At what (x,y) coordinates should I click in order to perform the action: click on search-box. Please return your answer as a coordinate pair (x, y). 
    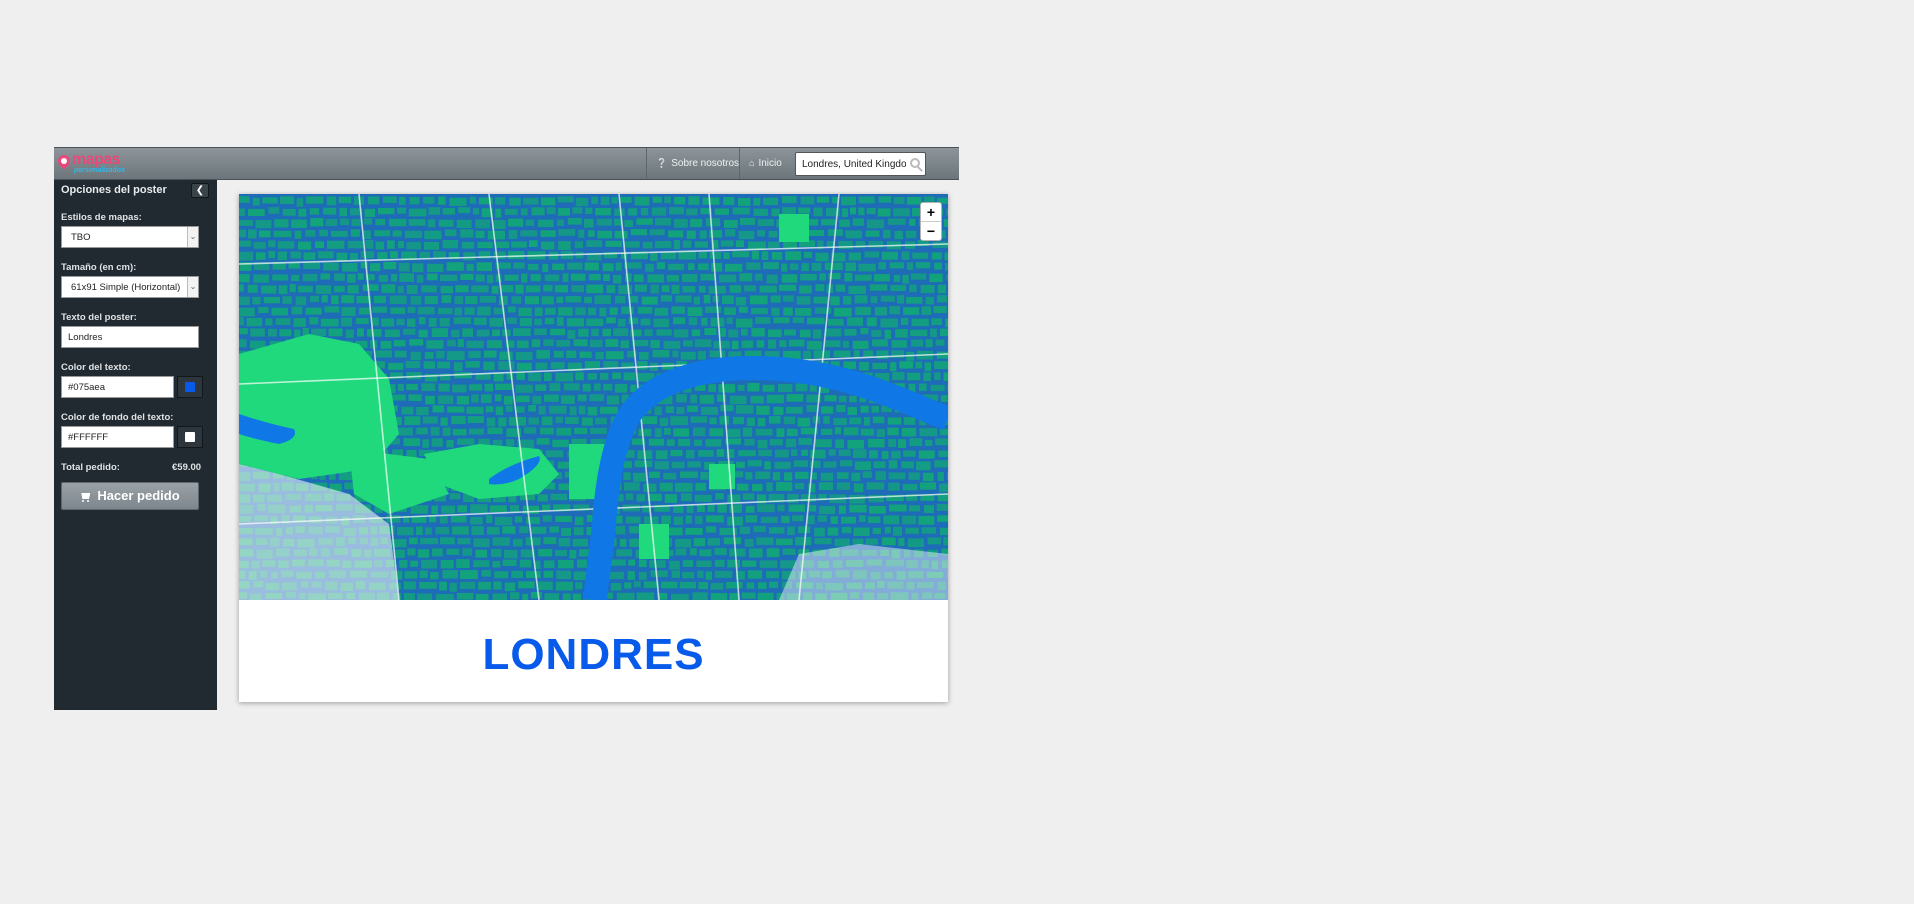
    Looking at the image, I should click on (860, 164).